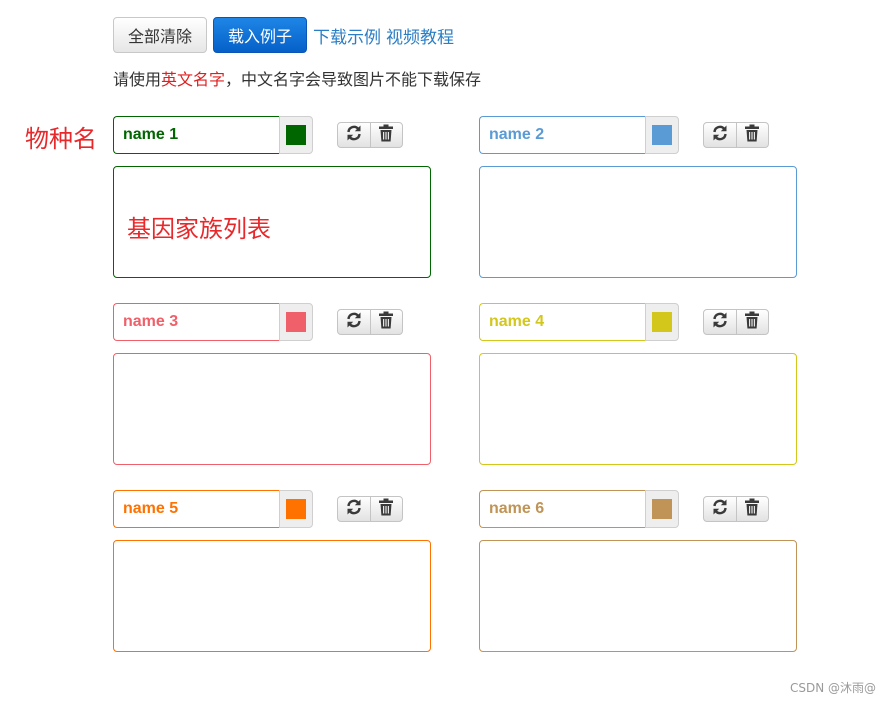 This screenshot has height=702, width=890. What do you see at coordinates (420, 35) in the screenshot?
I see `video-tutorial-link: 视频教程` at bounding box center [420, 35].